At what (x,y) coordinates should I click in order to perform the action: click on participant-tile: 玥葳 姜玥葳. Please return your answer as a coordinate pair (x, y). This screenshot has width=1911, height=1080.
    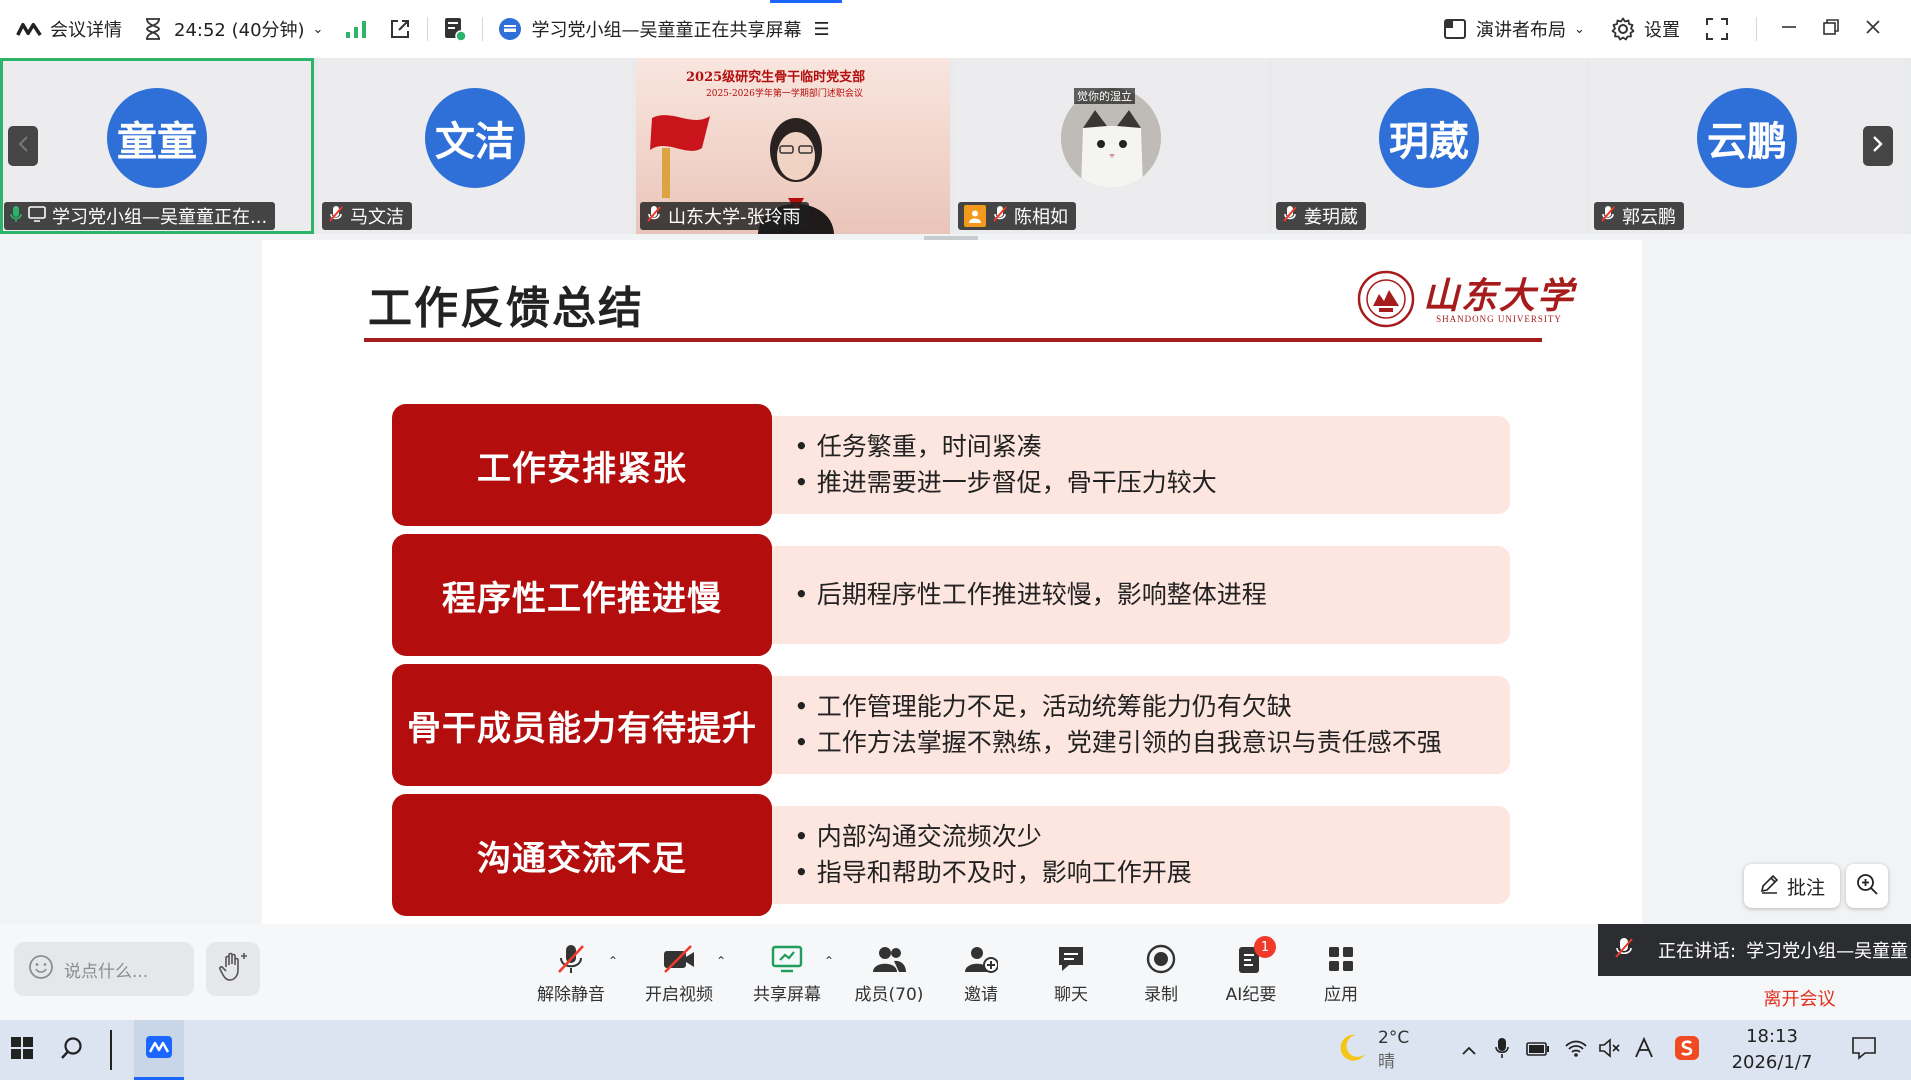
    Looking at the image, I should click on (1429, 146).